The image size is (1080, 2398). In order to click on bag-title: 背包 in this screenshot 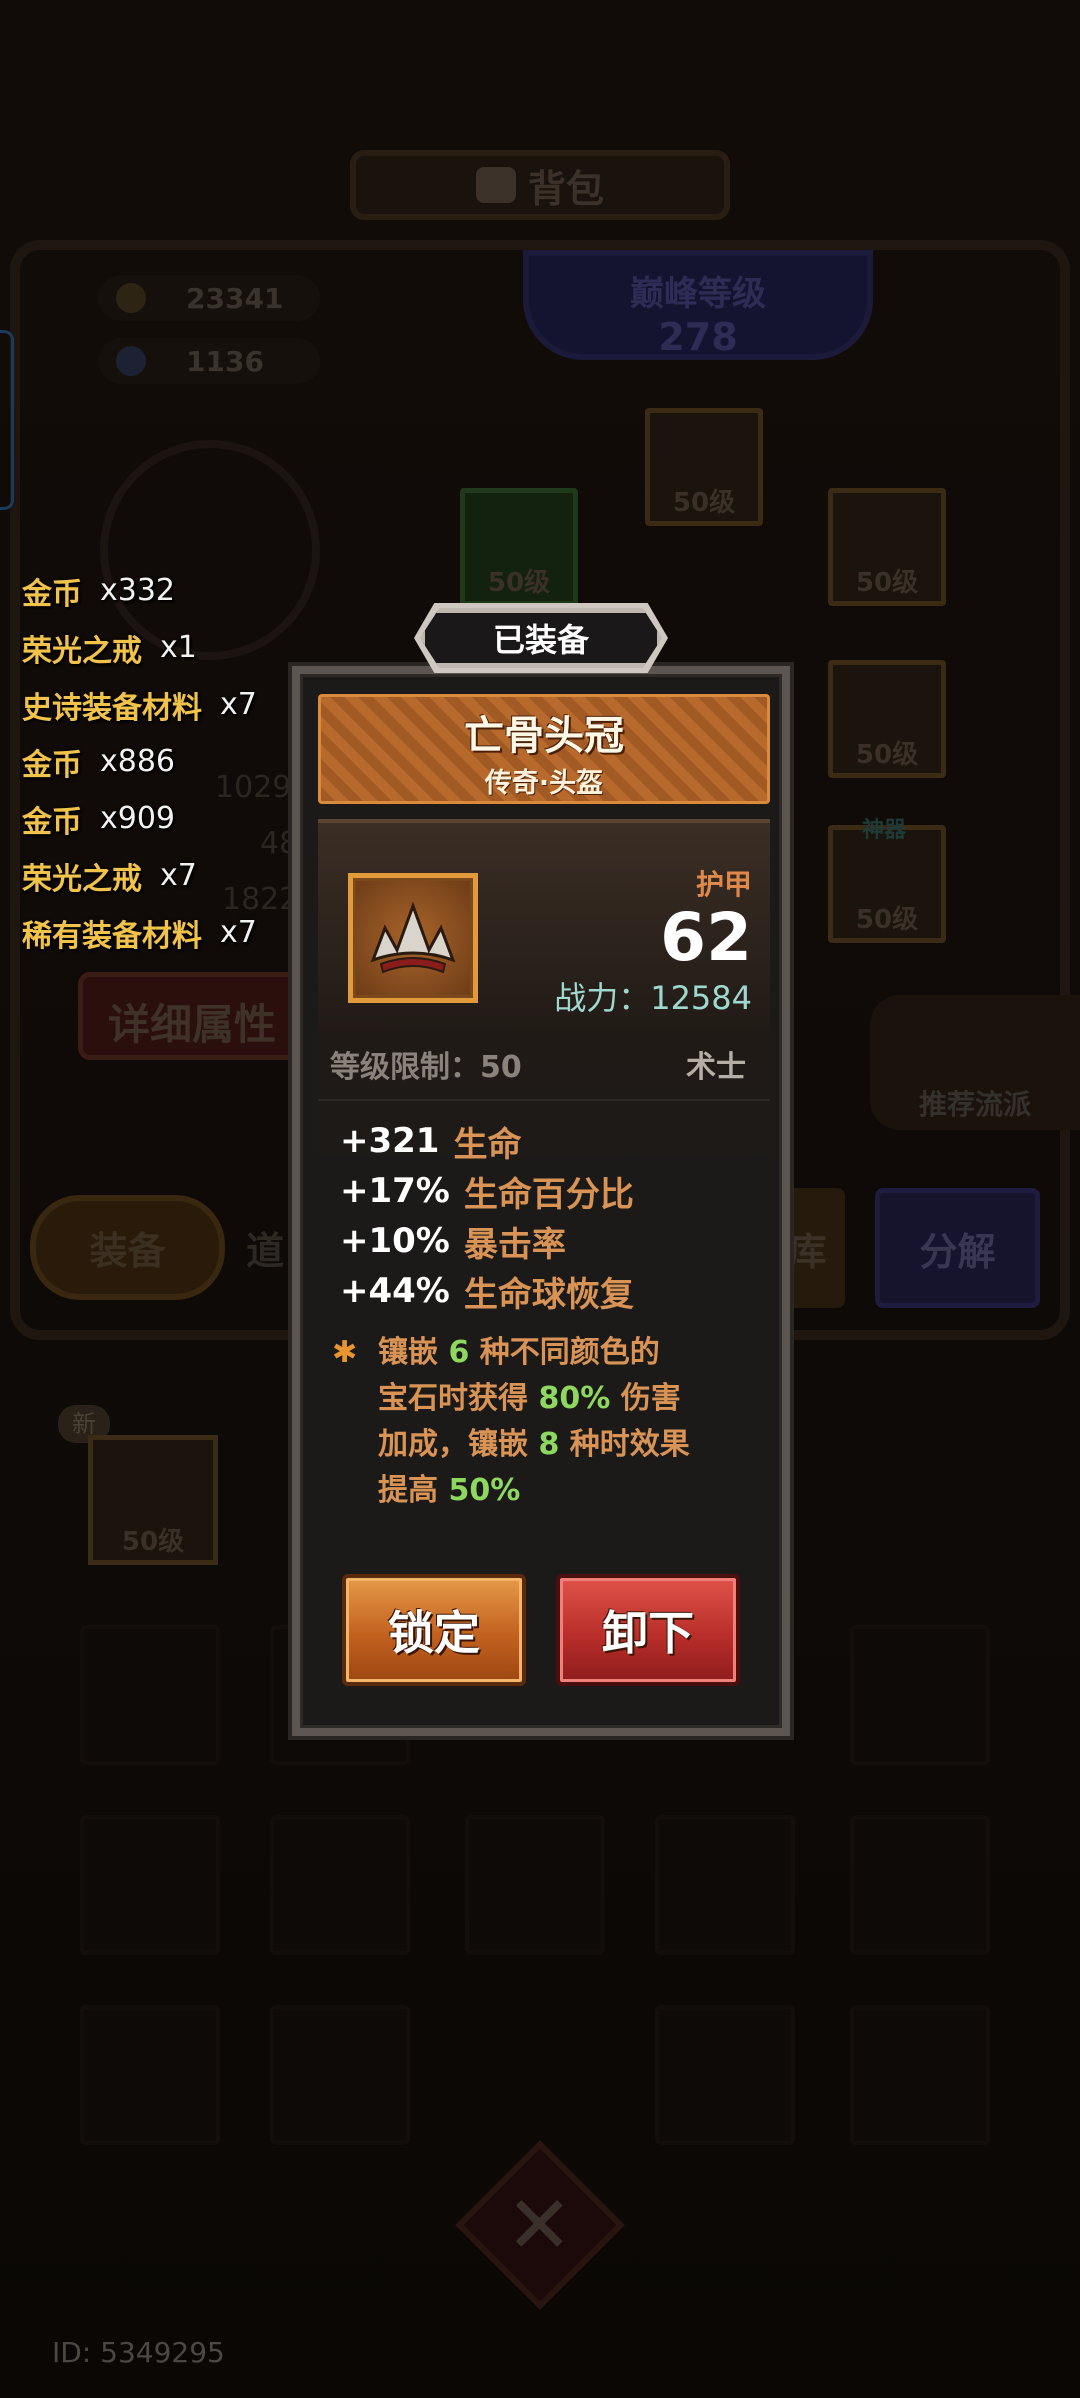, I will do `click(540, 185)`.